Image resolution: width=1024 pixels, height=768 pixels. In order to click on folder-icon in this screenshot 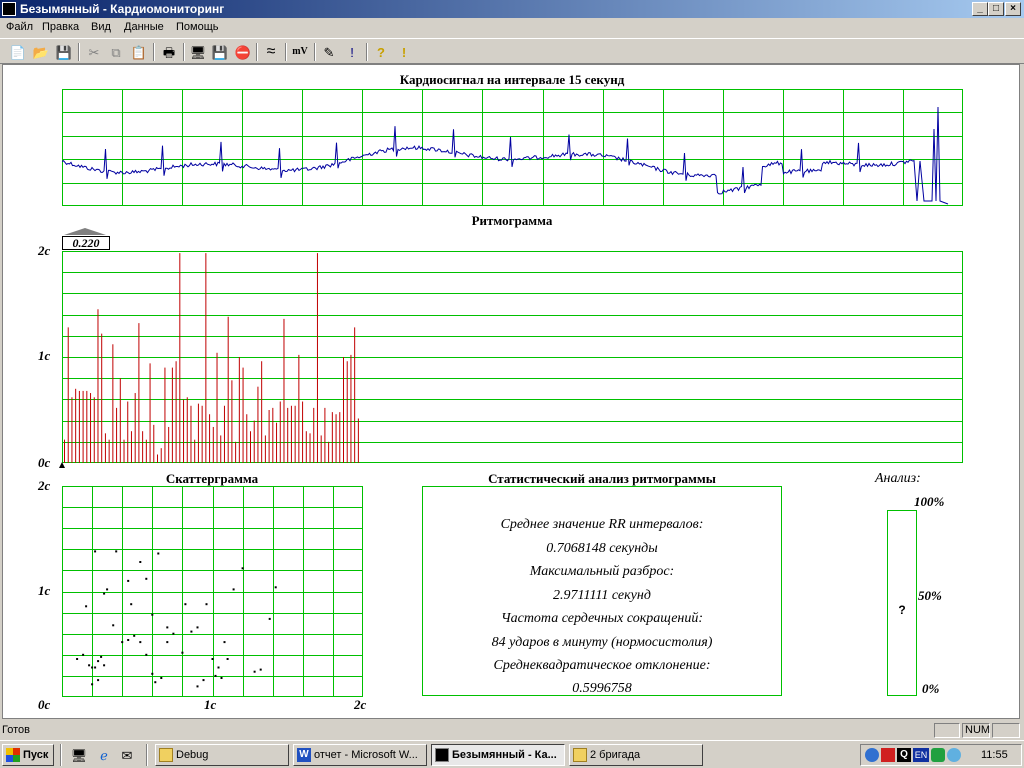, I will do `click(580, 755)`.